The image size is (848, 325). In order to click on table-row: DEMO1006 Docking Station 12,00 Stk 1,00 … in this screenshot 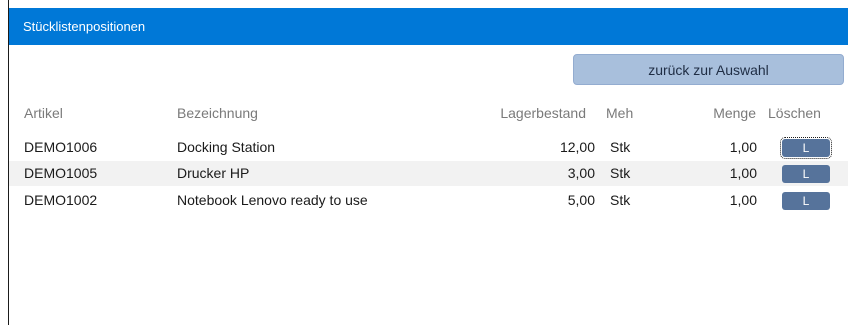, I will do `click(428, 147)`.